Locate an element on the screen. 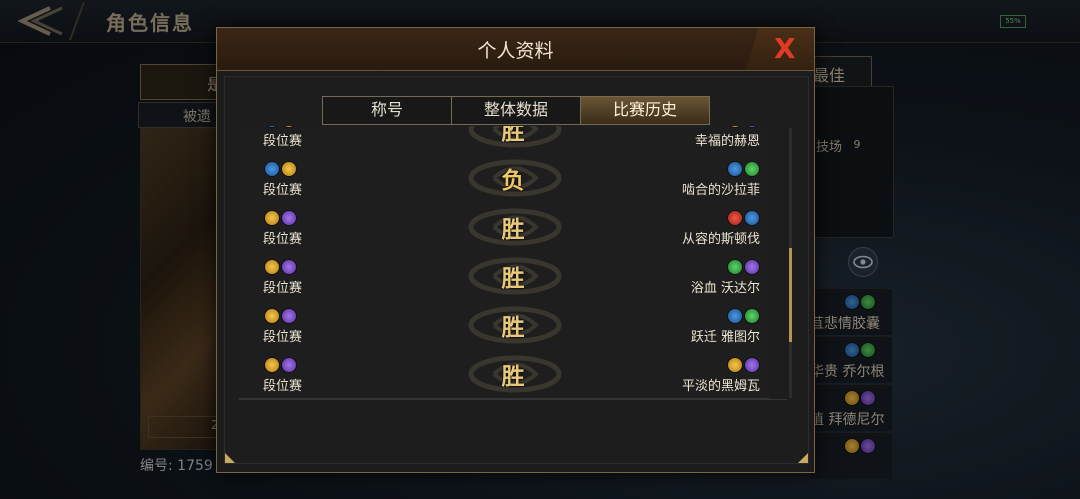 This screenshot has width=1080, height=499. corner-ornament-right is located at coordinates (803, 458).